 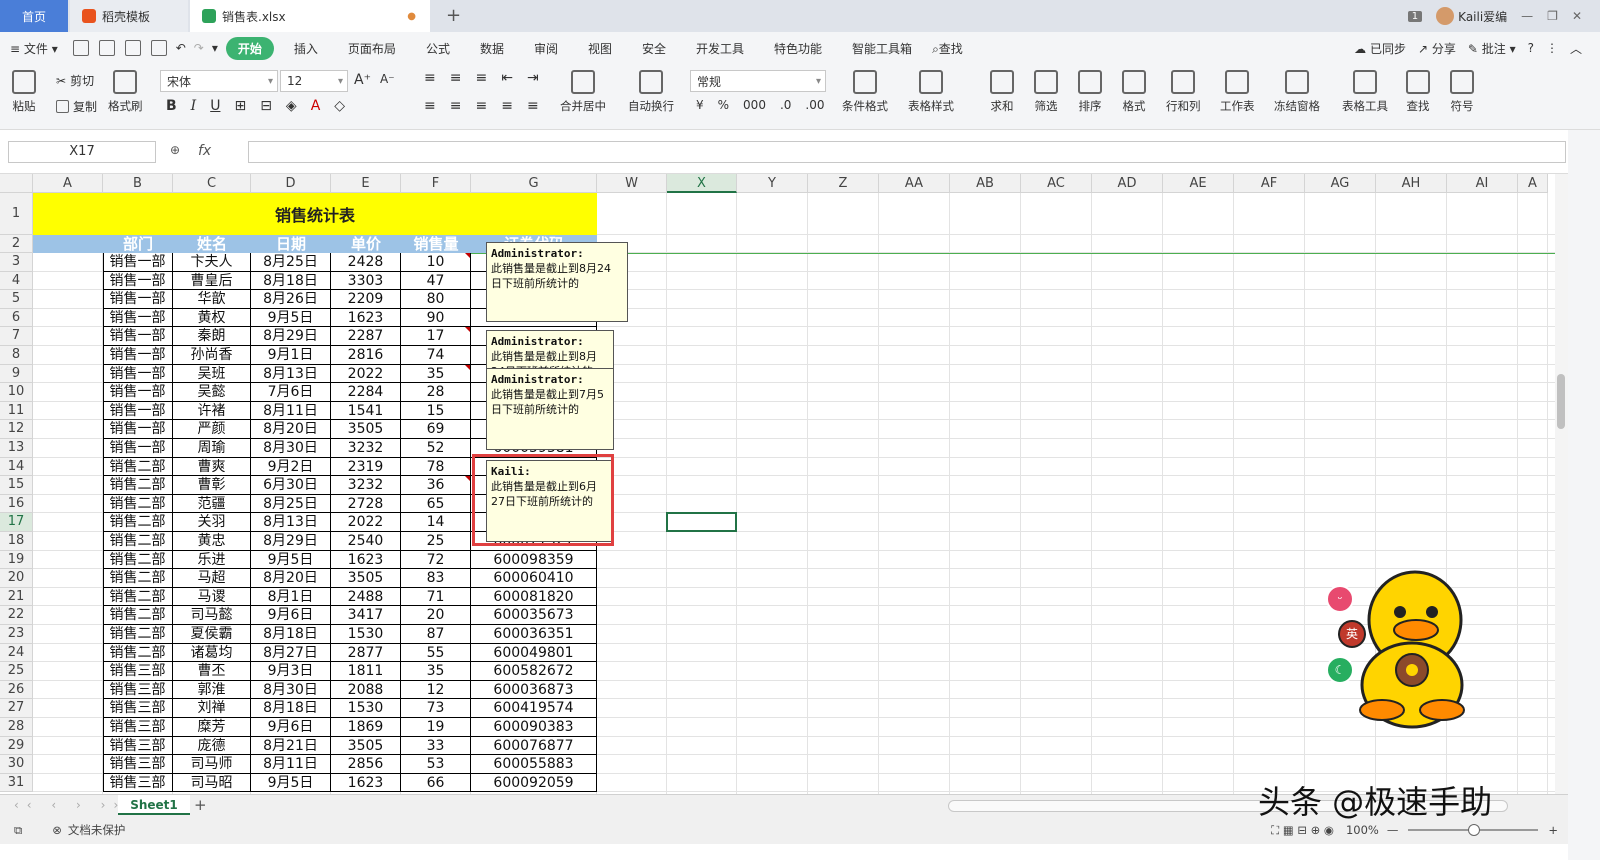 What do you see at coordinates (1553, 830) in the screenshot?
I see `zoom-in-icon: +` at bounding box center [1553, 830].